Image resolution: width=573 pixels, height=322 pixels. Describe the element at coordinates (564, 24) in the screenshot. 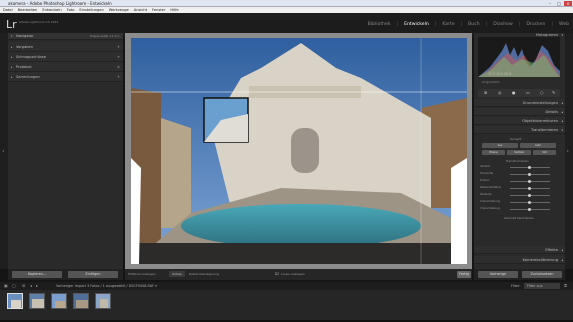

I see `module-web: Web` at that location.